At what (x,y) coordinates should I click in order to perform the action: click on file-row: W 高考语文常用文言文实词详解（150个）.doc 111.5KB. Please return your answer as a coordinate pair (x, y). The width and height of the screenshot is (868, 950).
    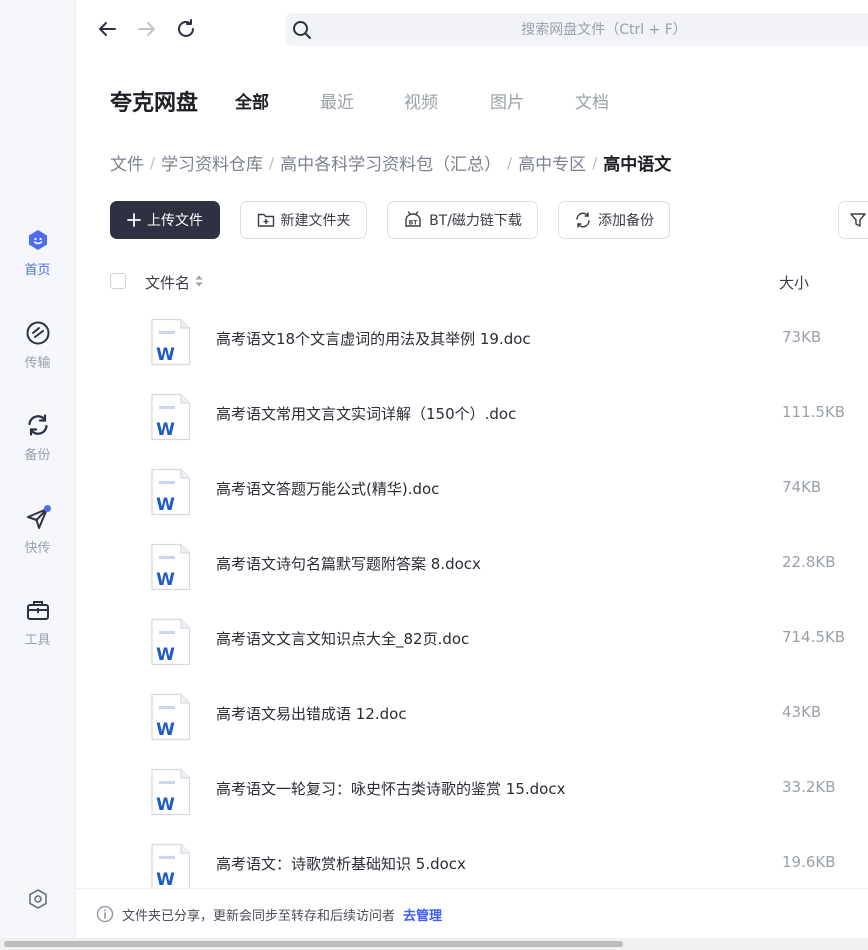
    Looking at the image, I should click on (472, 418).